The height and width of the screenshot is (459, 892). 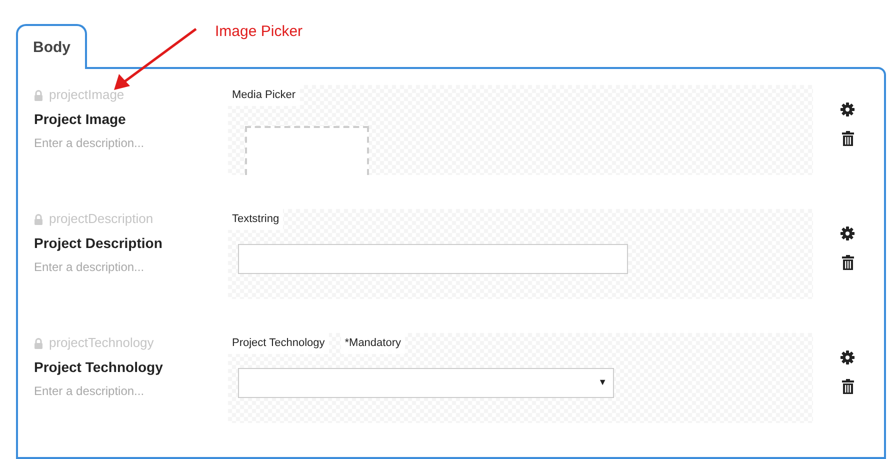 I want to click on editor-label: Project Technology, so click(x=278, y=343).